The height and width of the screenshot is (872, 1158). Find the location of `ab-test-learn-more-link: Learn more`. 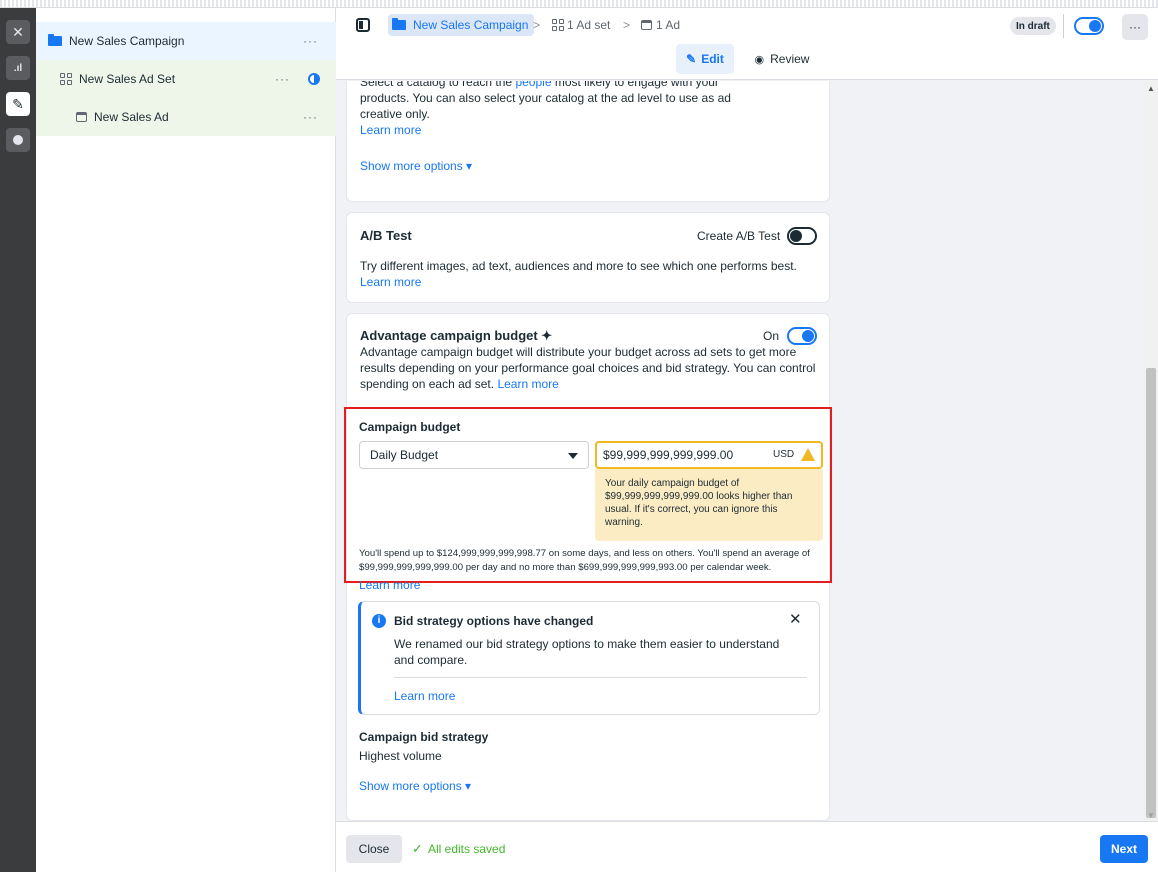

ab-test-learn-more-link: Learn more is located at coordinates (390, 282).